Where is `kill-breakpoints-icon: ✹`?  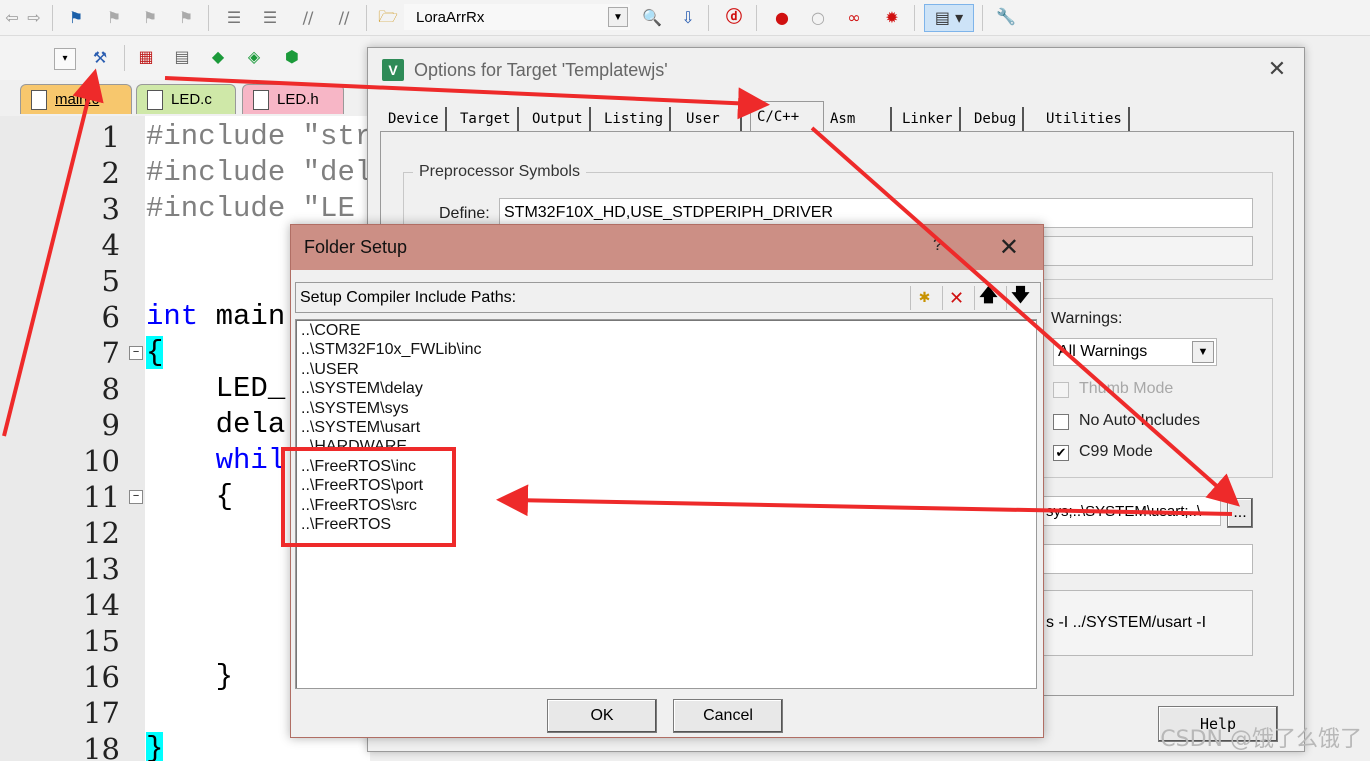 kill-breakpoints-icon: ✹ is located at coordinates (892, 18).